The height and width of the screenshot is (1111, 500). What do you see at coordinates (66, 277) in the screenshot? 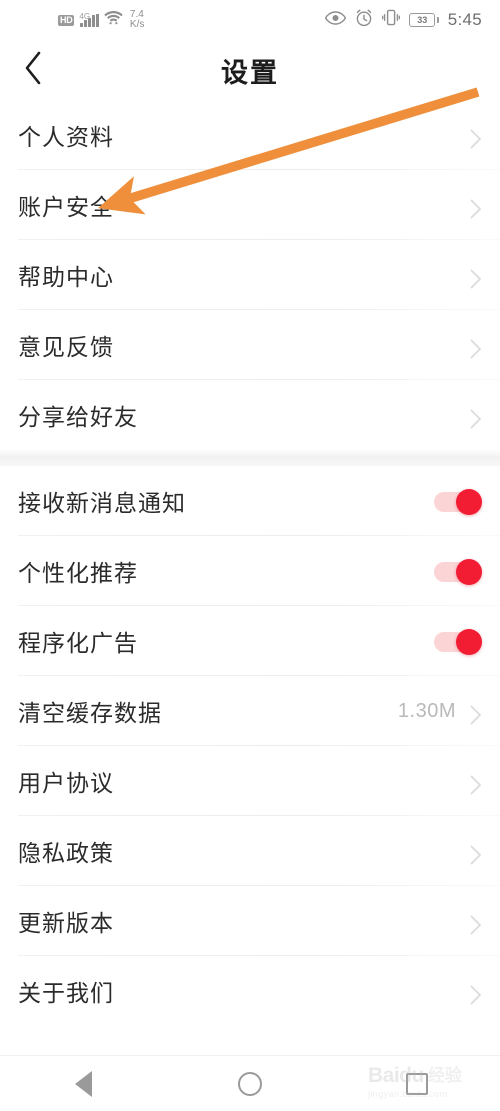
I see `row-label-help-center: 帮助中心` at bounding box center [66, 277].